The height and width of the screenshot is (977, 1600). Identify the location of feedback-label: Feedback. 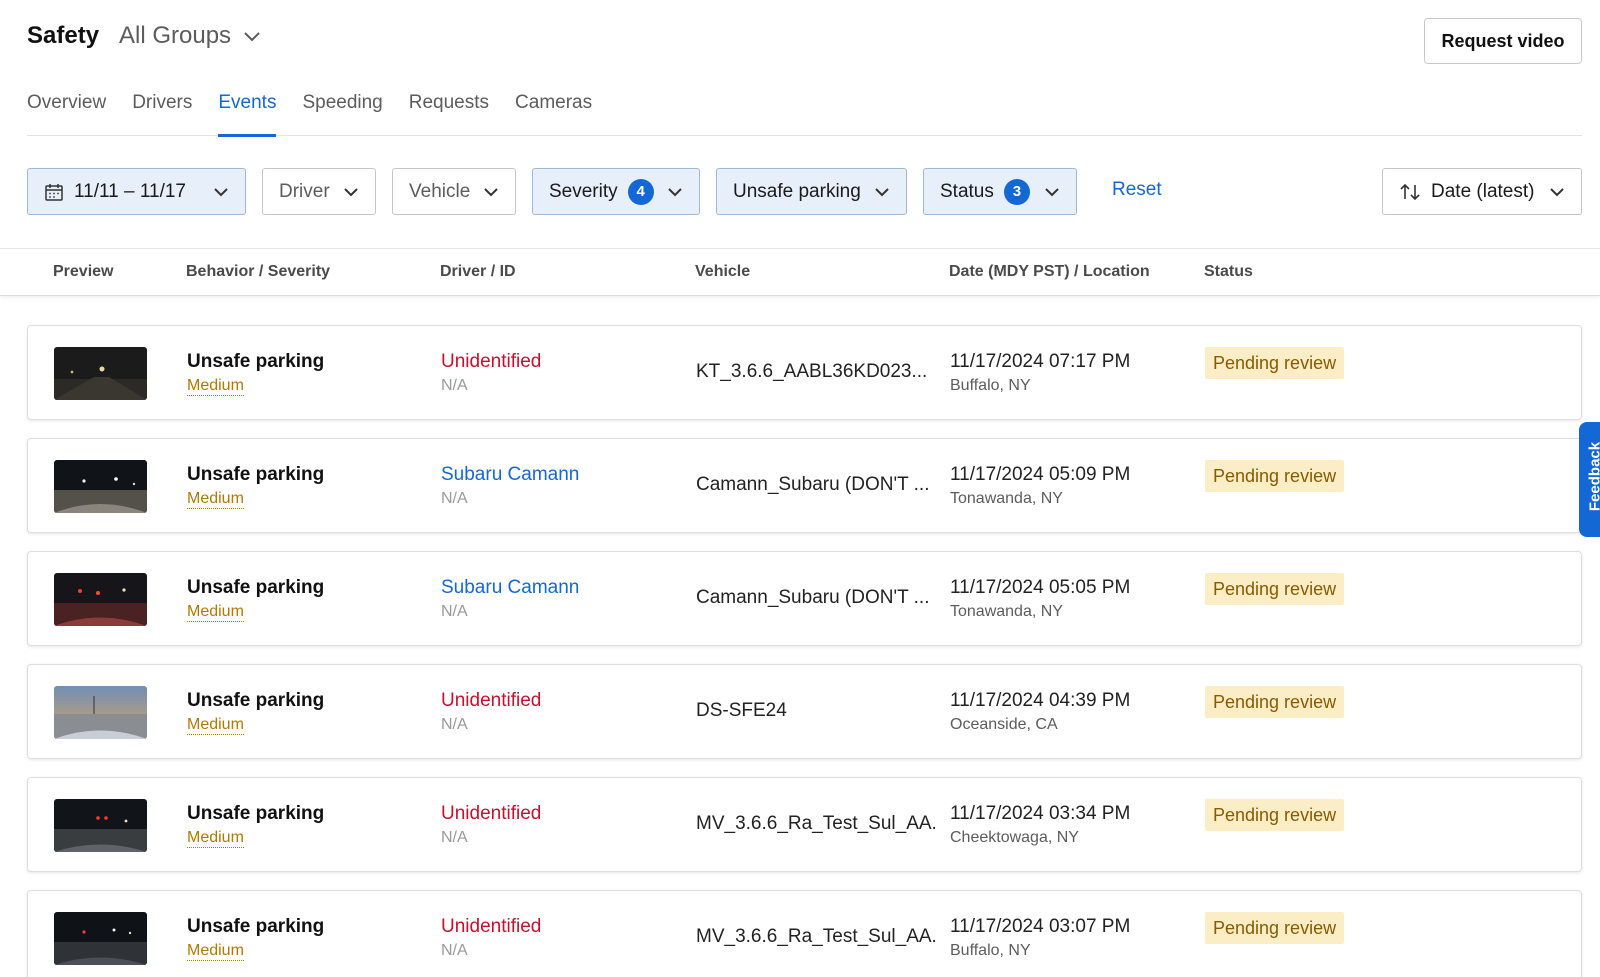
(1593, 476).